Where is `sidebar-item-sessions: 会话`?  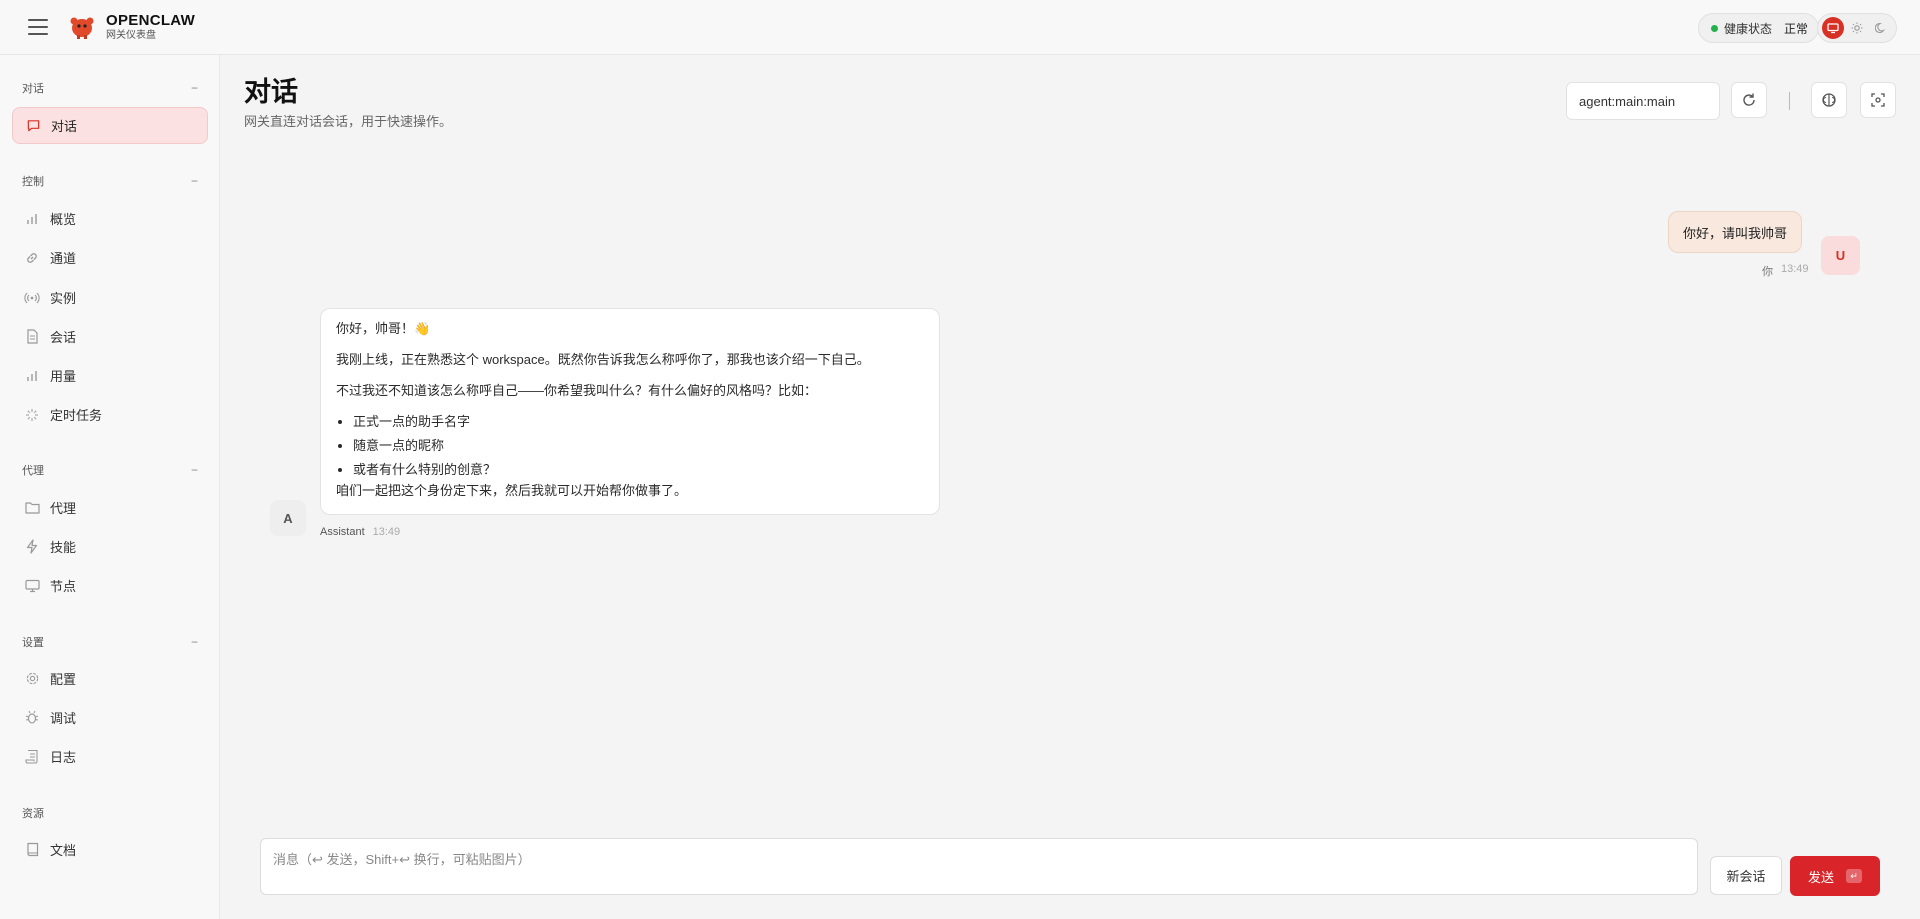
sidebar-item-sessions: 会话 is located at coordinates (110, 336).